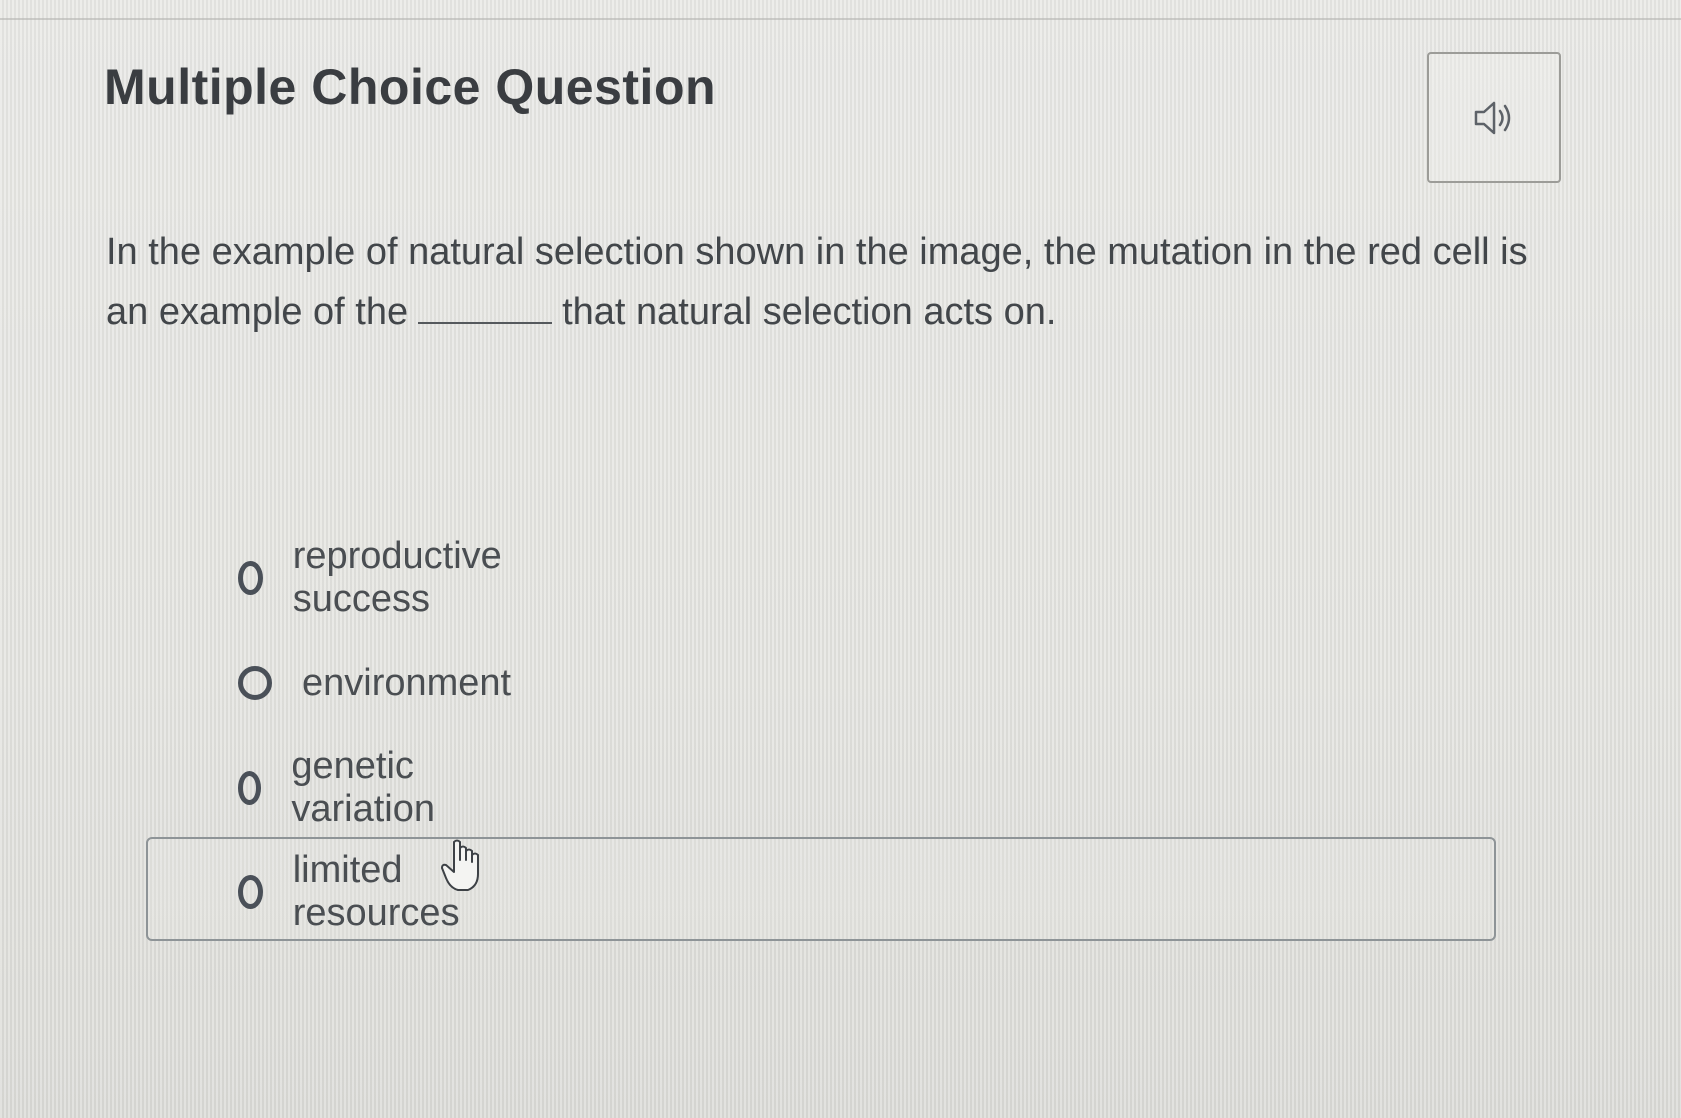  I want to click on answer-option-reproductive-success: reproductive success, so click(374, 577).